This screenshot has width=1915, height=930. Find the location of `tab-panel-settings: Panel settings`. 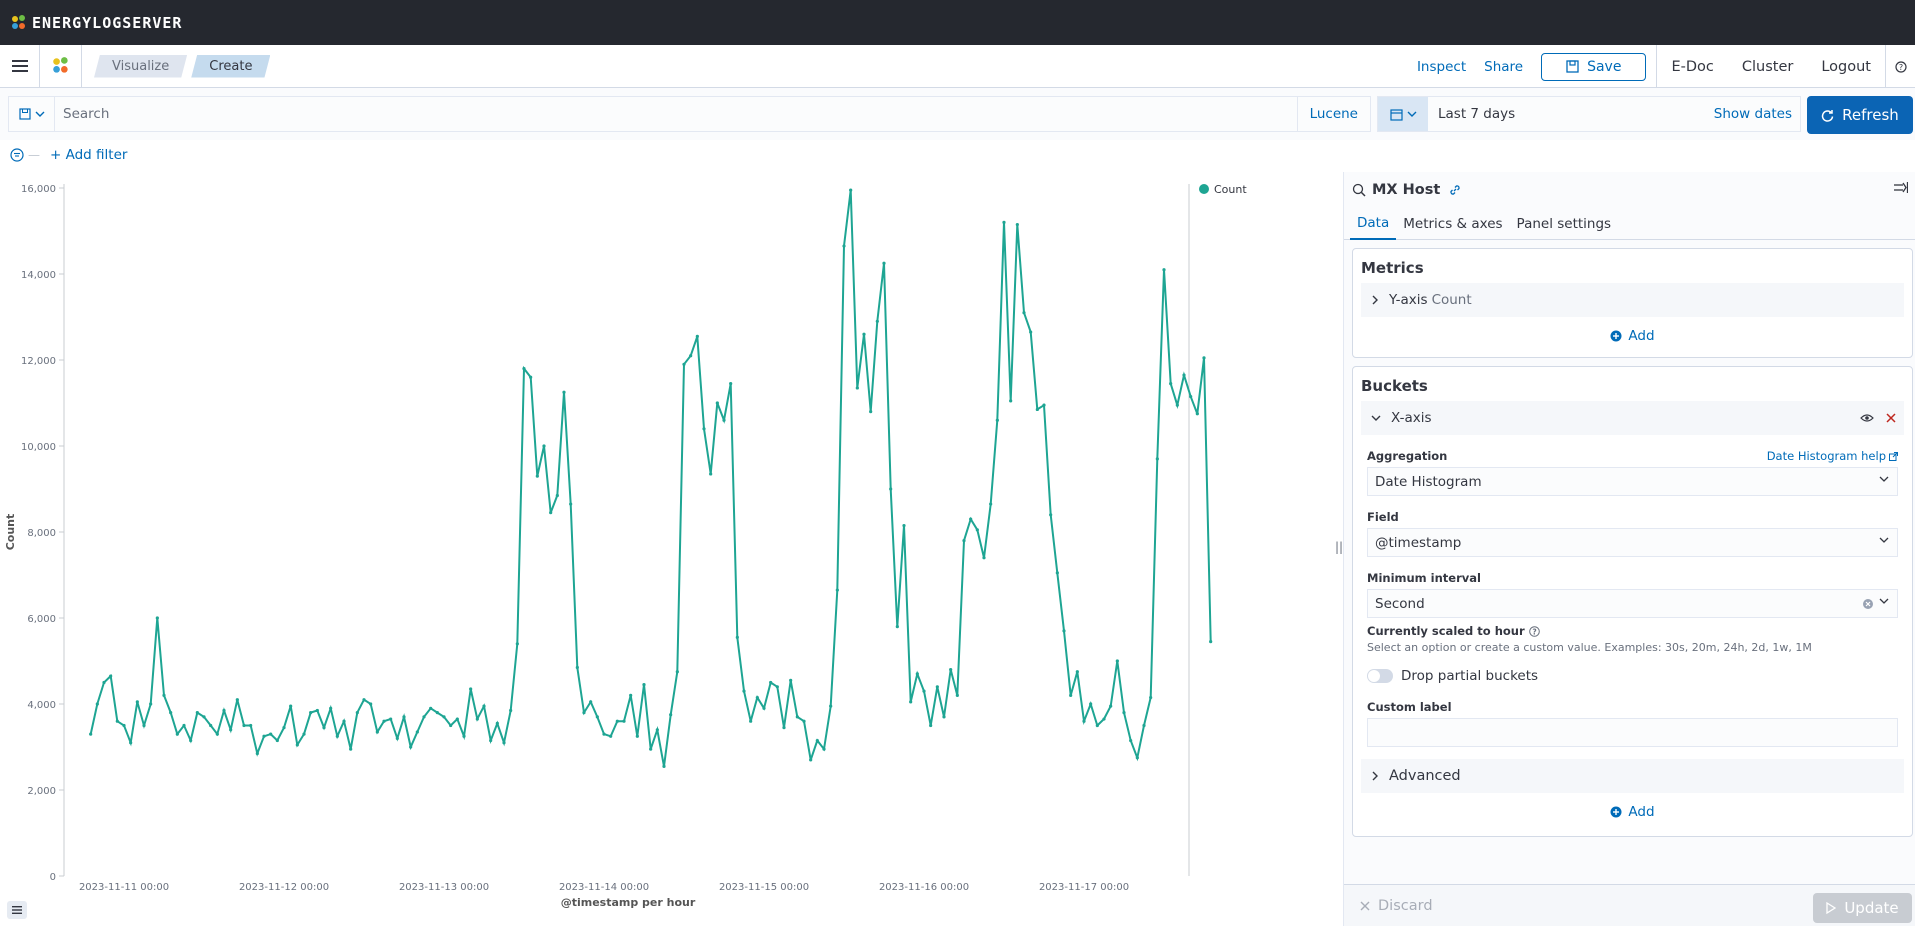

tab-panel-settings: Panel settings is located at coordinates (1564, 224).